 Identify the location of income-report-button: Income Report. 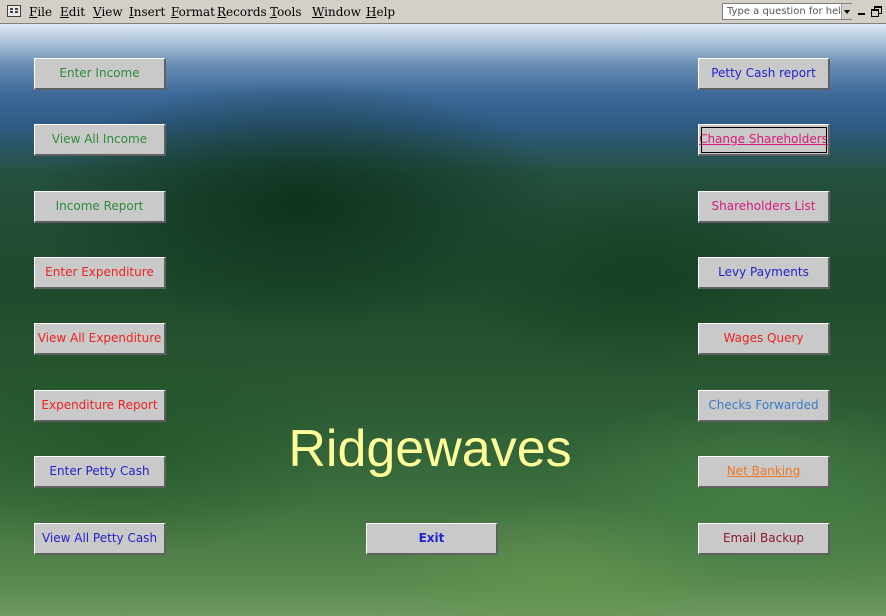
(100, 207).